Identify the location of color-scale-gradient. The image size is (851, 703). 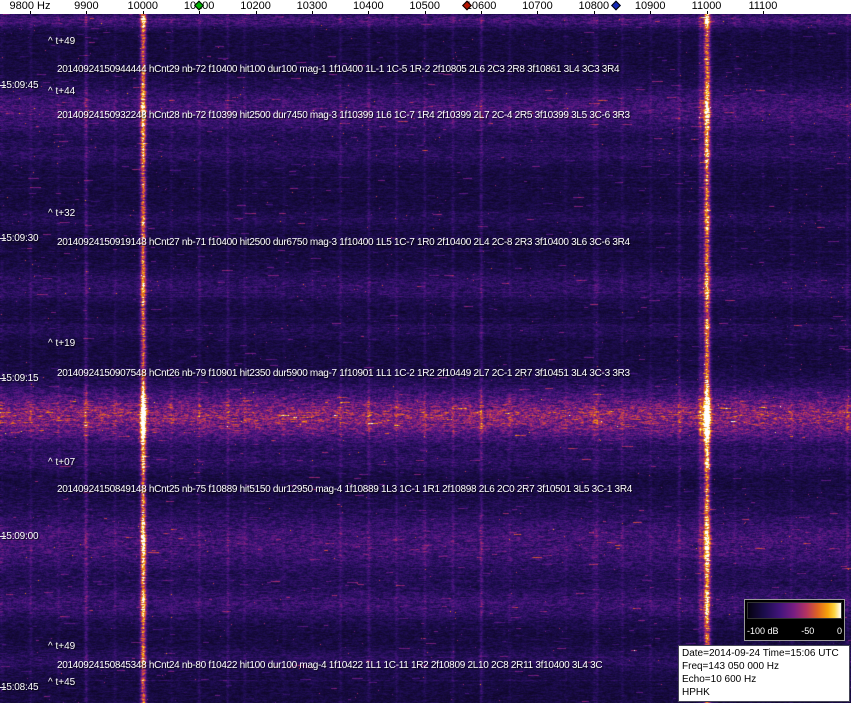
(794, 610).